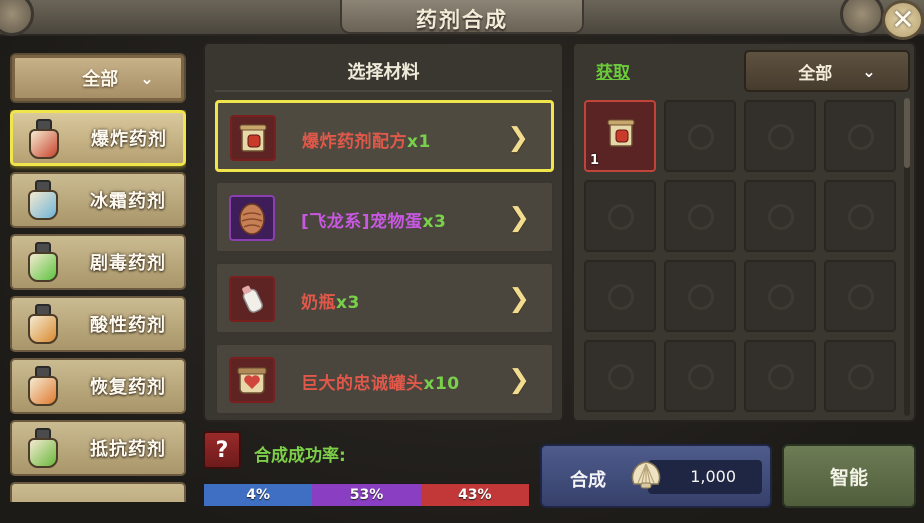 This screenshot has height=523, width=924. Describe the element at coordinates (98, 324) in the screenshot. I see `category-item: 酸性药剂` at that location.